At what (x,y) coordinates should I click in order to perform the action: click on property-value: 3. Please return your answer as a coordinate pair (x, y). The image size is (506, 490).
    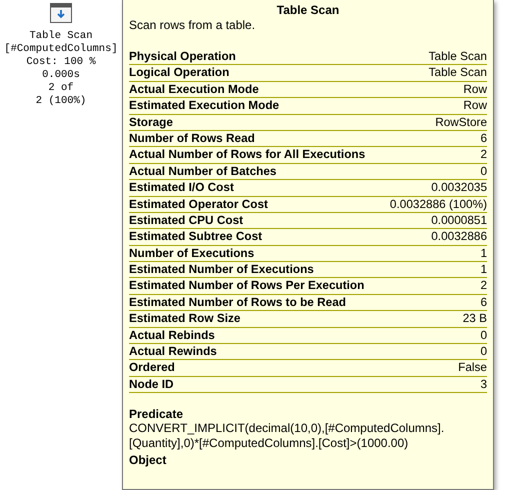
    Looking at the image, I should click on (483, 384).